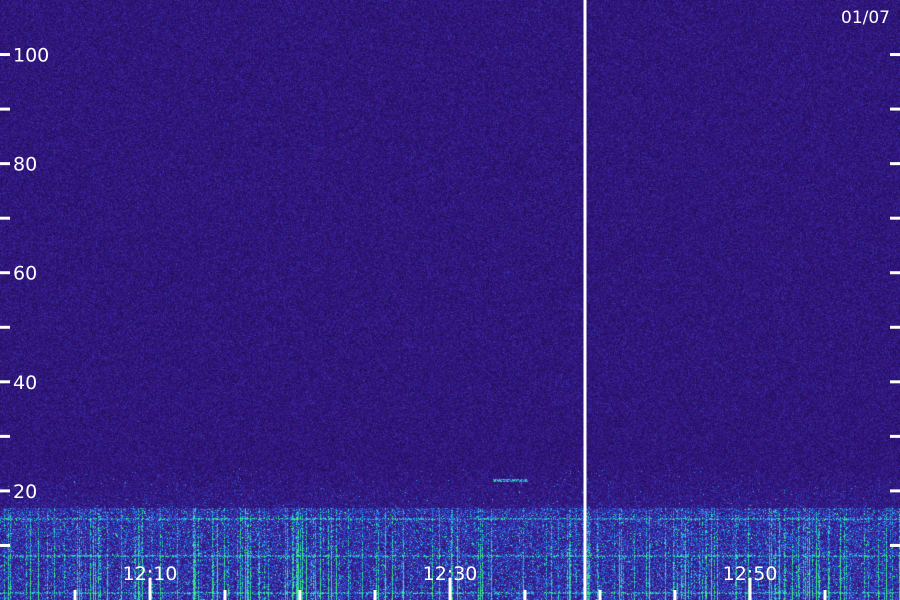 Image resolution: width=900 pixels, height=600 pixels. What do you see at coordinates (25, 383) in the screenshot?
I see `y-tick-label: 40` at bounding box center [25, 383].